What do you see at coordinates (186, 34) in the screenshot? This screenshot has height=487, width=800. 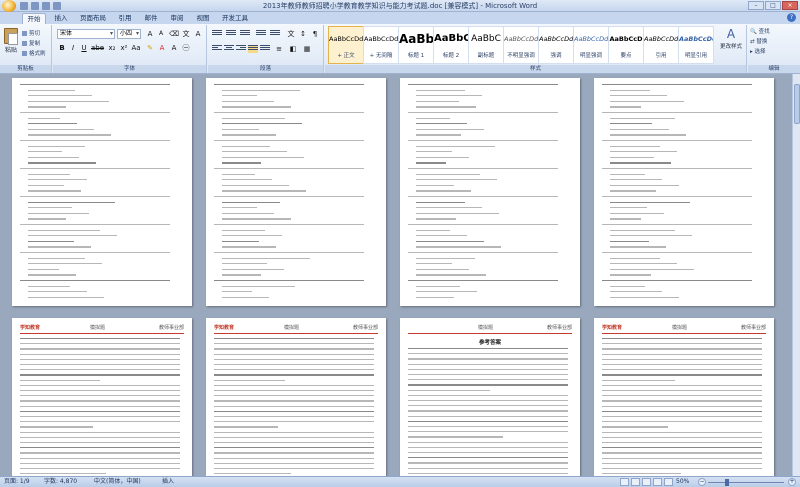 I see `phonetic-guide-icon: 文` at bounding box center [186, 34].